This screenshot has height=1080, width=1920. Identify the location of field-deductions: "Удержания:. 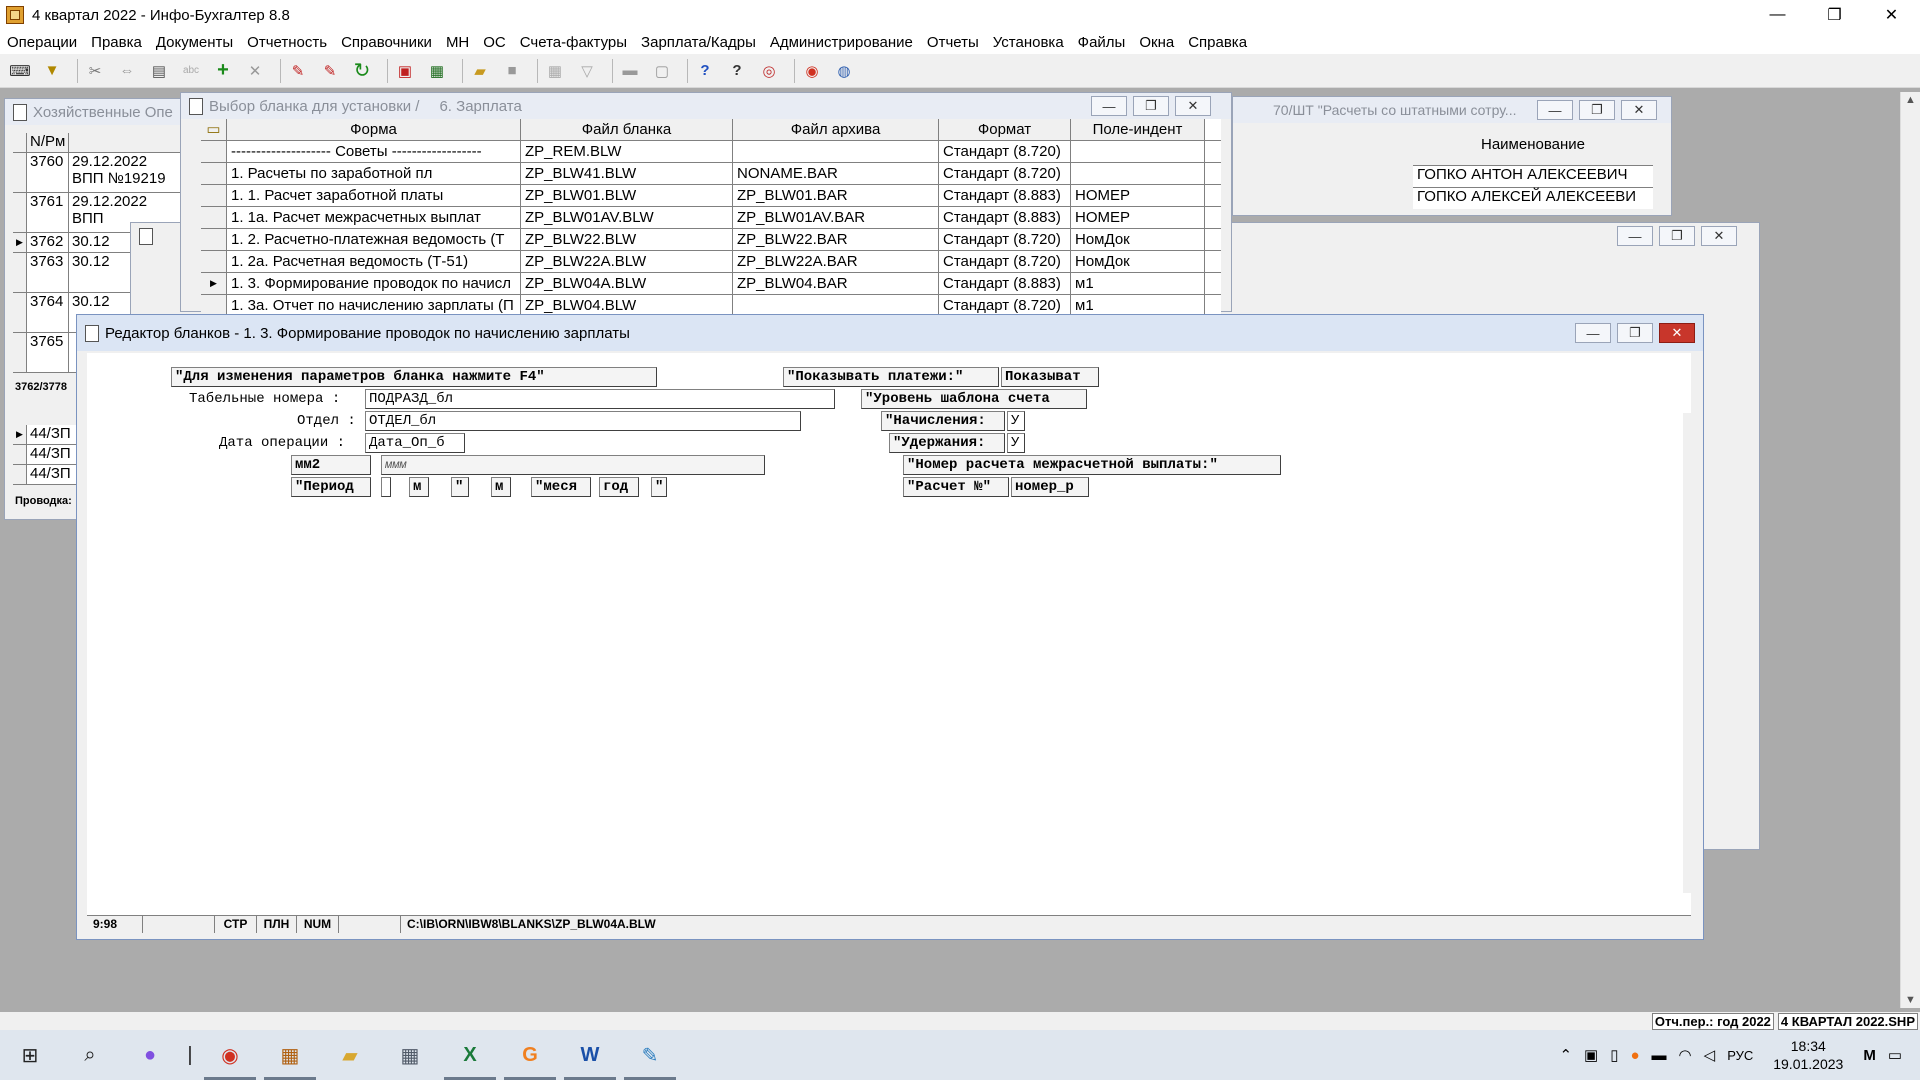
(947, 443).